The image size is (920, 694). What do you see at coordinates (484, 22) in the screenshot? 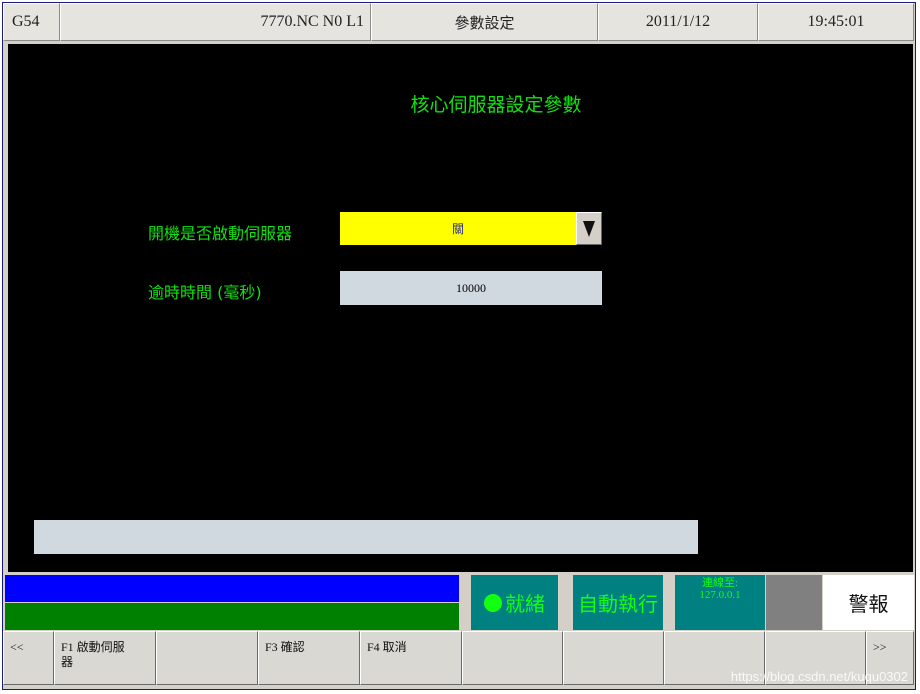
I see `screen-title: 參數設定` at bounding box center [484, 22].